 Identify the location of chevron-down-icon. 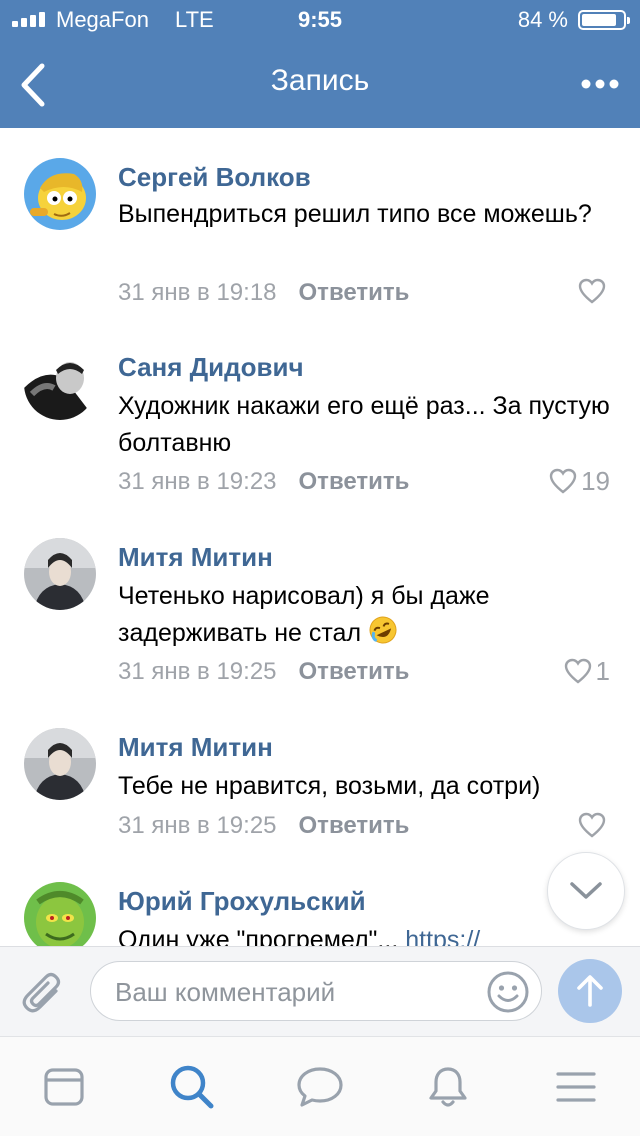
(586, 890).